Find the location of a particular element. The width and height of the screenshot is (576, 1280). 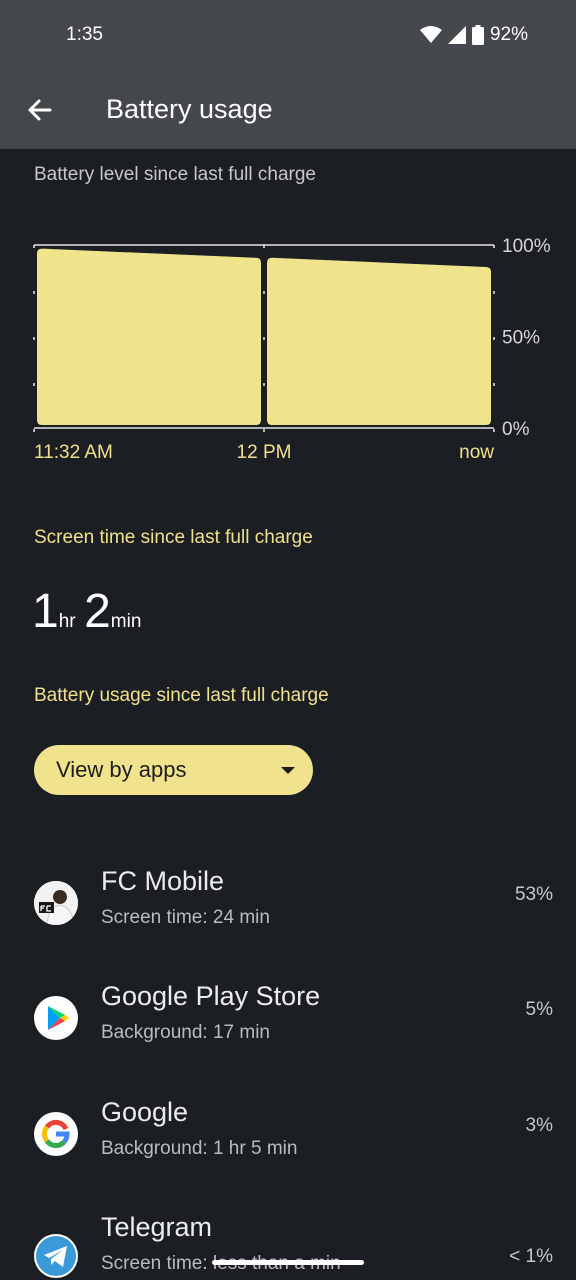

battery-icon is located at coordinates (477, 35).